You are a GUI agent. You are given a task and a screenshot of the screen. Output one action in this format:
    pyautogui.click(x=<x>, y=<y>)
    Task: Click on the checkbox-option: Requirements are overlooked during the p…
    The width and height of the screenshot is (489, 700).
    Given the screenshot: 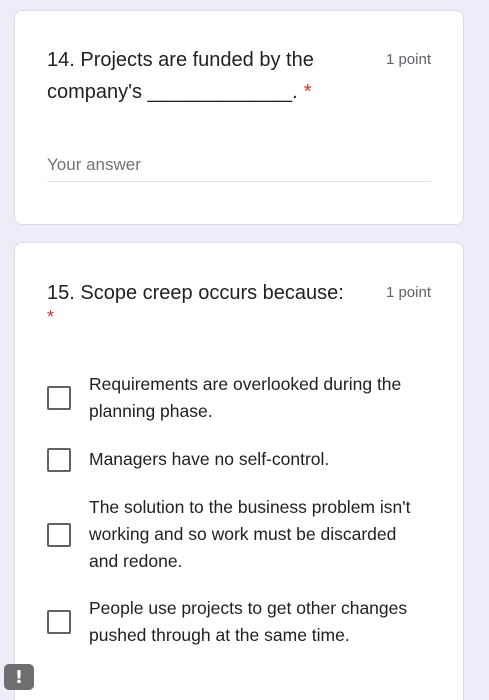 What is the action you would take?
    pyautogui.click(x=239, y=398)
    